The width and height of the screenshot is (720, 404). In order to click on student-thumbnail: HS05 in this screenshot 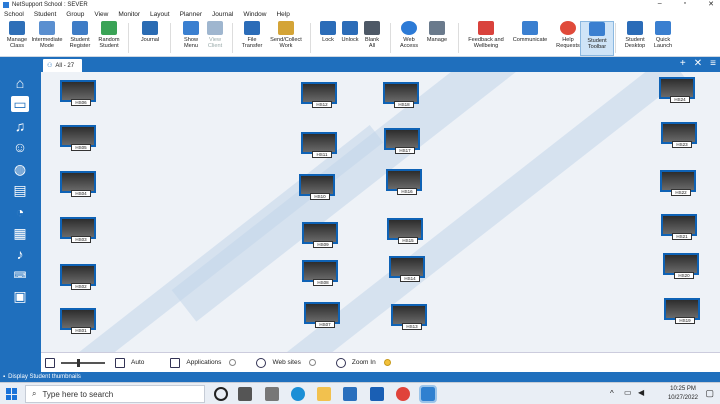, I will do `click(78, 139)`.